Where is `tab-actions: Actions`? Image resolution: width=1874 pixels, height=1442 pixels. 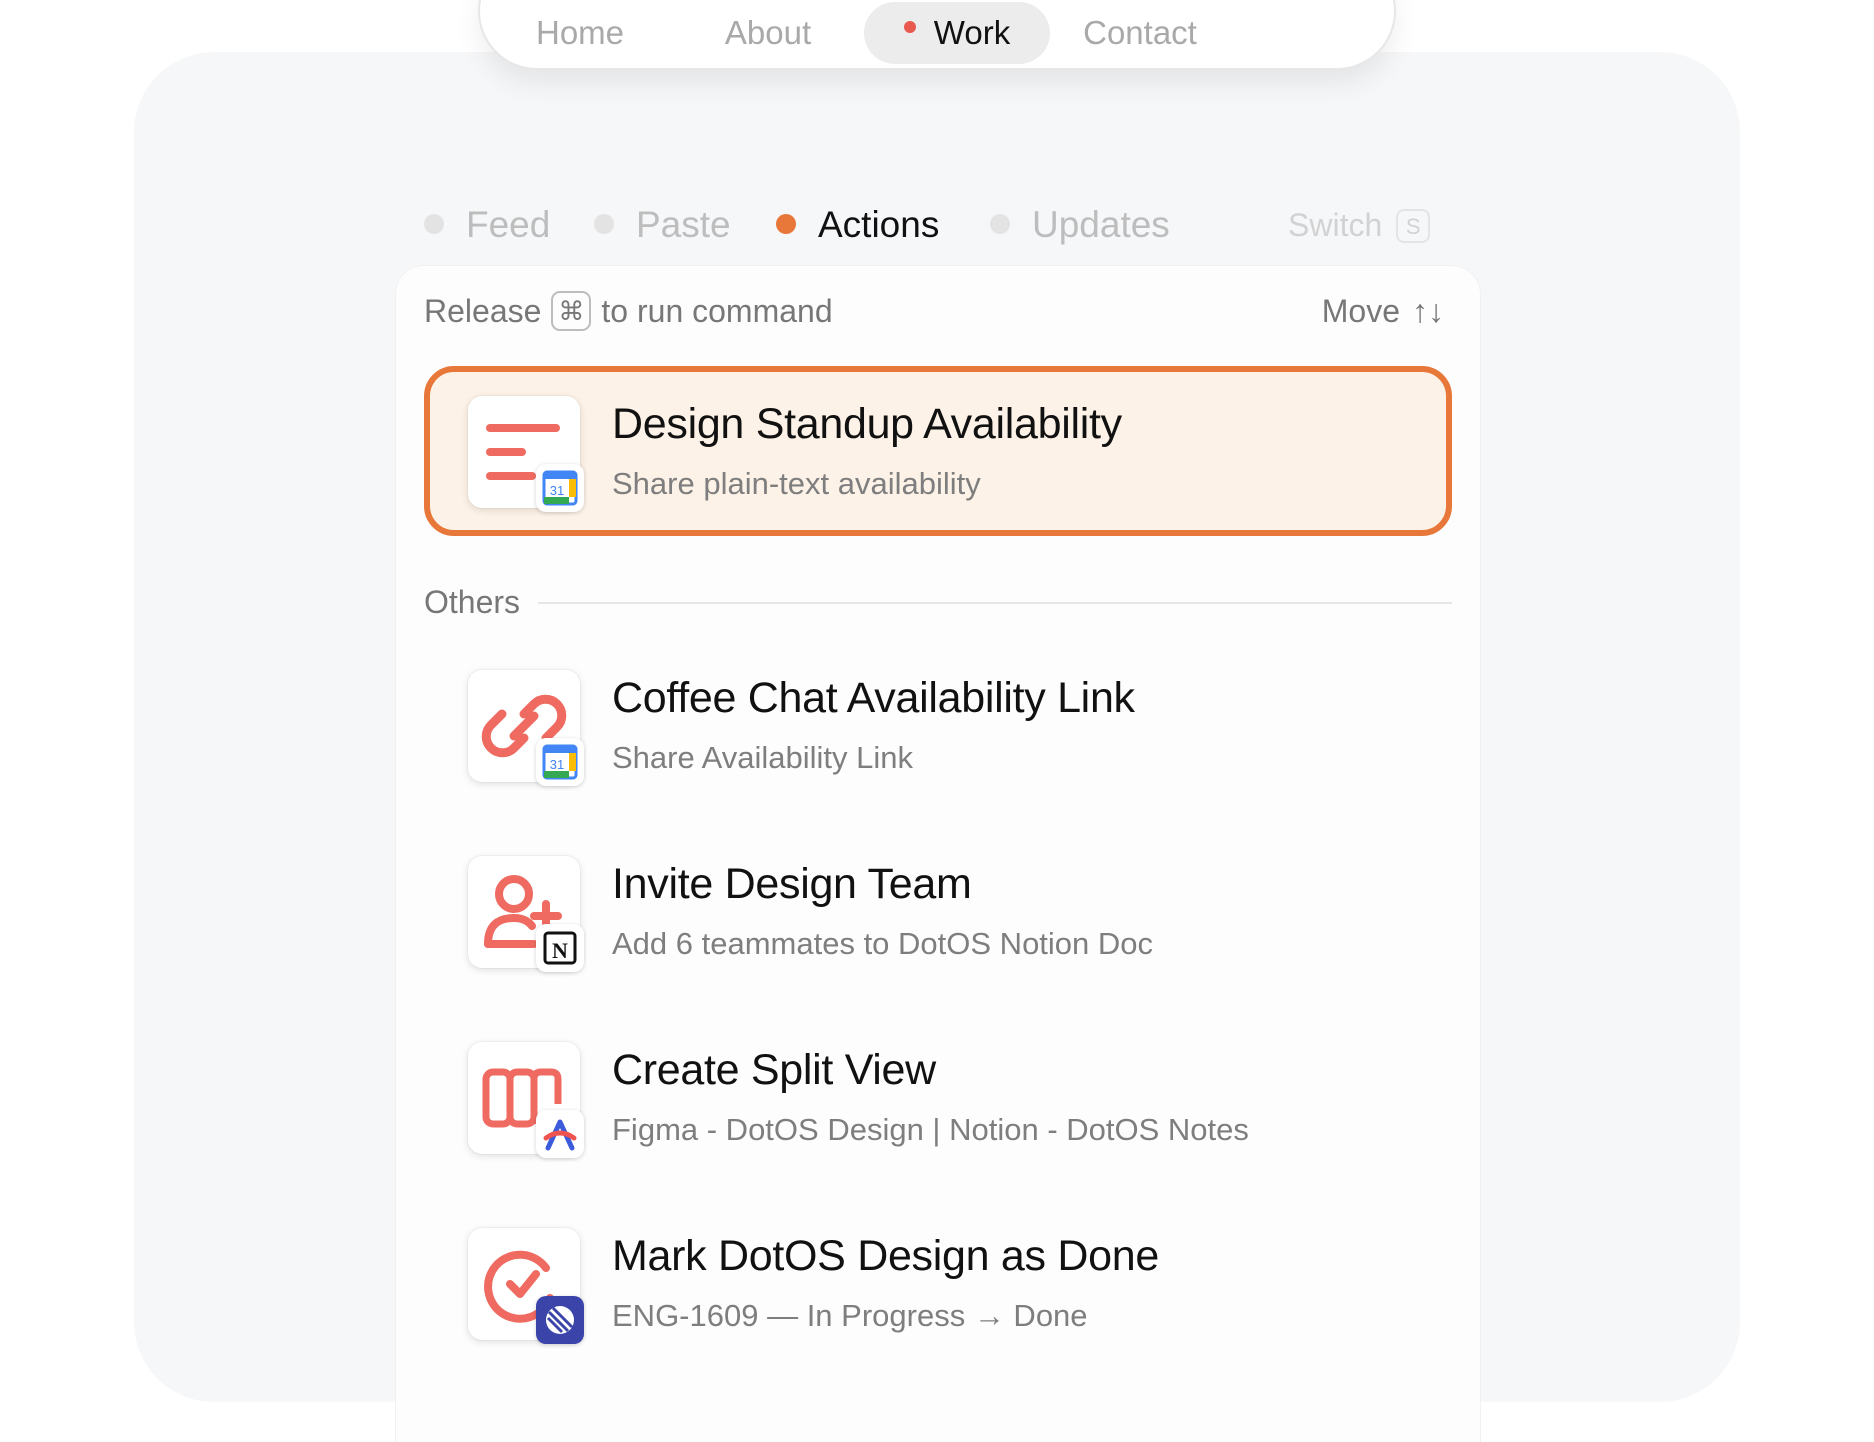
tab-actions: Actions is located at coordinates (857, 225).